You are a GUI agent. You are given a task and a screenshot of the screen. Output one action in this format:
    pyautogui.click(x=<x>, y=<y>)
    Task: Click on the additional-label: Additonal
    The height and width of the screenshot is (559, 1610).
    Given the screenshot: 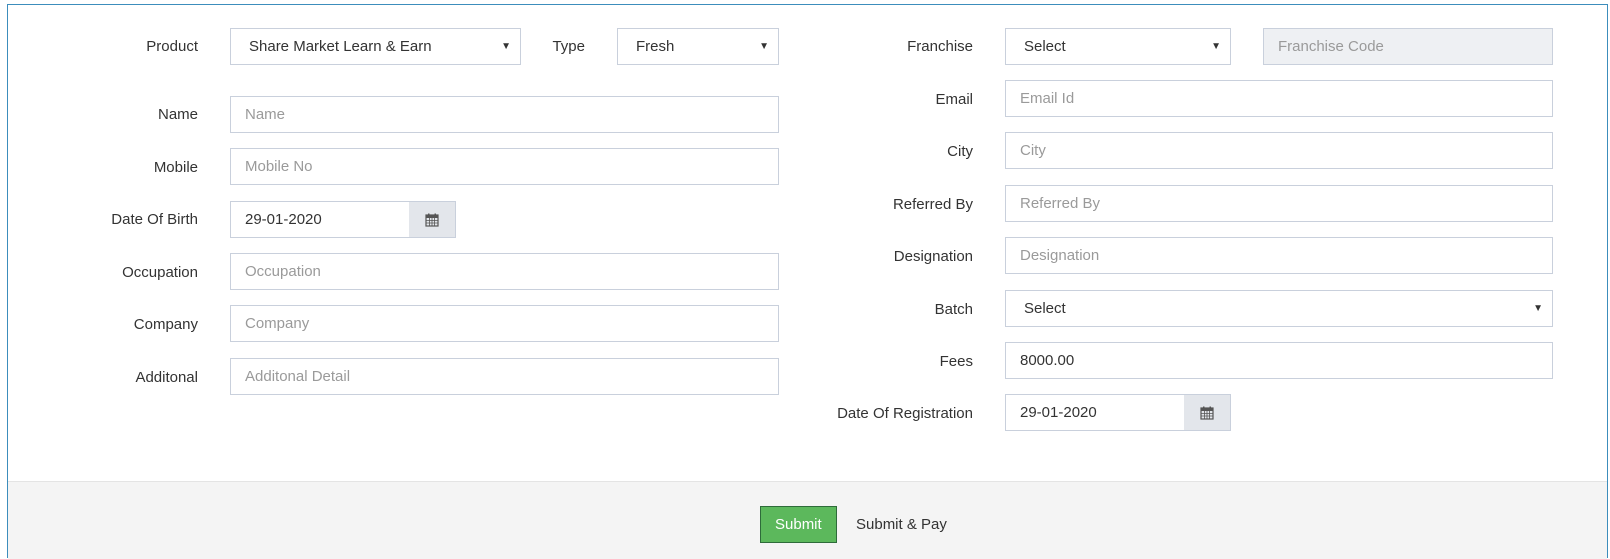 What is the action you would take?
    pyautogui.click(x=166, y=377)
    